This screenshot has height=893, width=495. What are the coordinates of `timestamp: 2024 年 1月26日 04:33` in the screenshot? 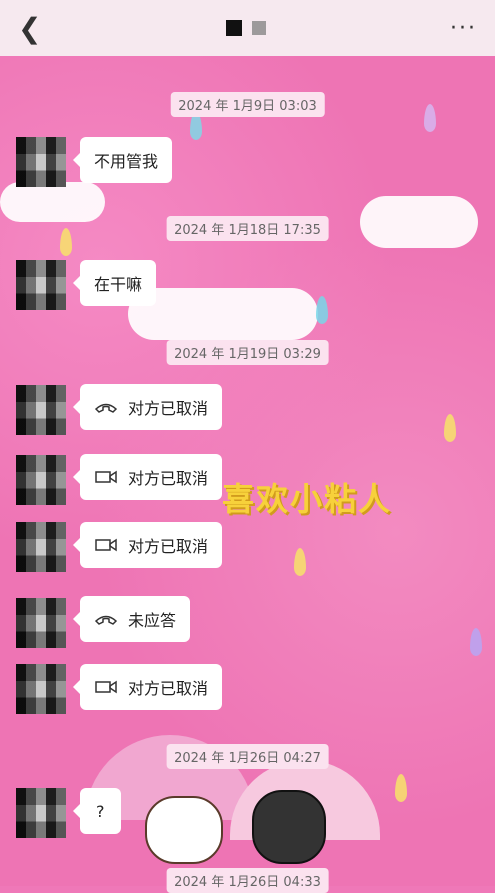 It's located at (247, 880).